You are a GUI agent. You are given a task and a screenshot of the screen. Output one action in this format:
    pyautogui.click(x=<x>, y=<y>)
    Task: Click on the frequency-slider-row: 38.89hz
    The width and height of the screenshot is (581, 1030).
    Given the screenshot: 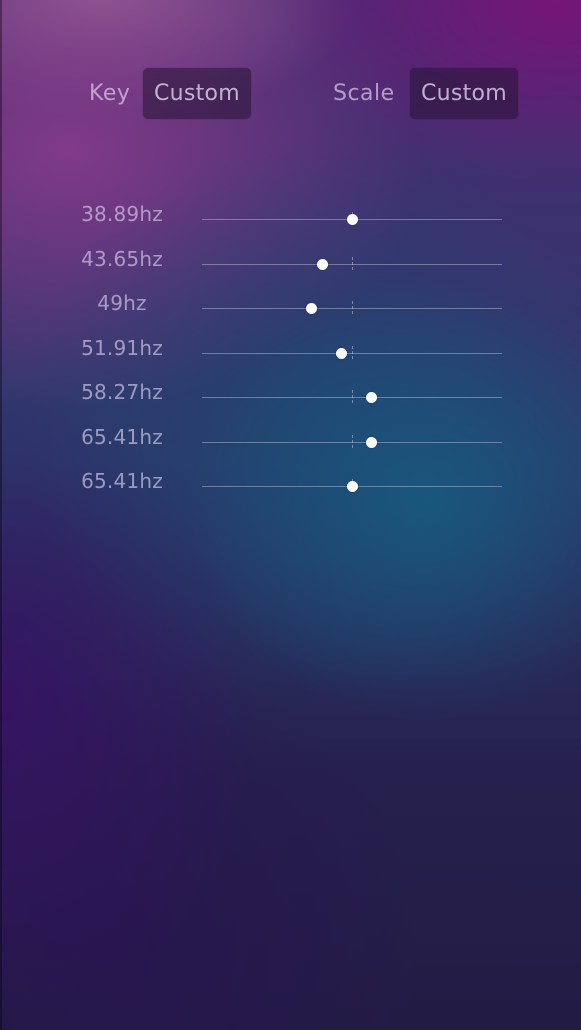 What is the action you would take?
    pyautogui.click(x=290, y=220)
    